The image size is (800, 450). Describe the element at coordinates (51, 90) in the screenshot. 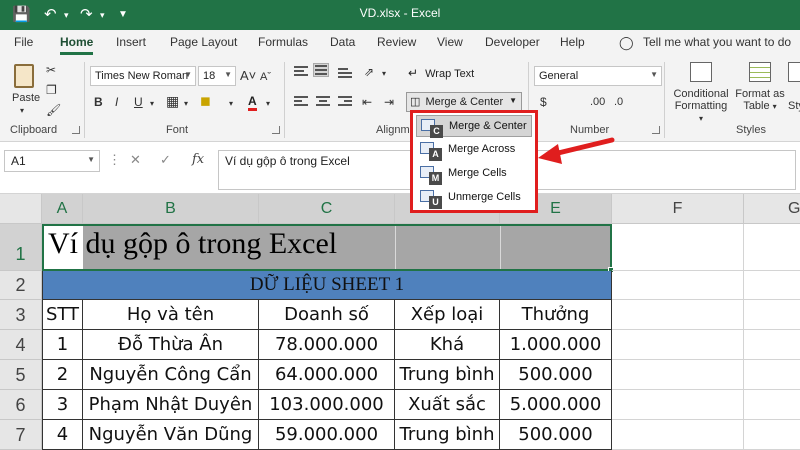

I see `copy-icon: ❐` at that location.